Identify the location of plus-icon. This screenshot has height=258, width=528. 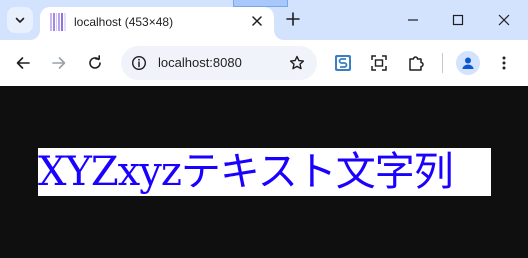
(293, 19).